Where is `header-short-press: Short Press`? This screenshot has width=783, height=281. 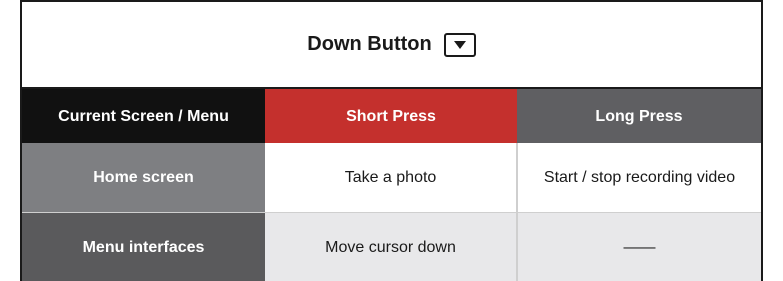
header-short-press: Short Press is located at coordinates (391, 116).